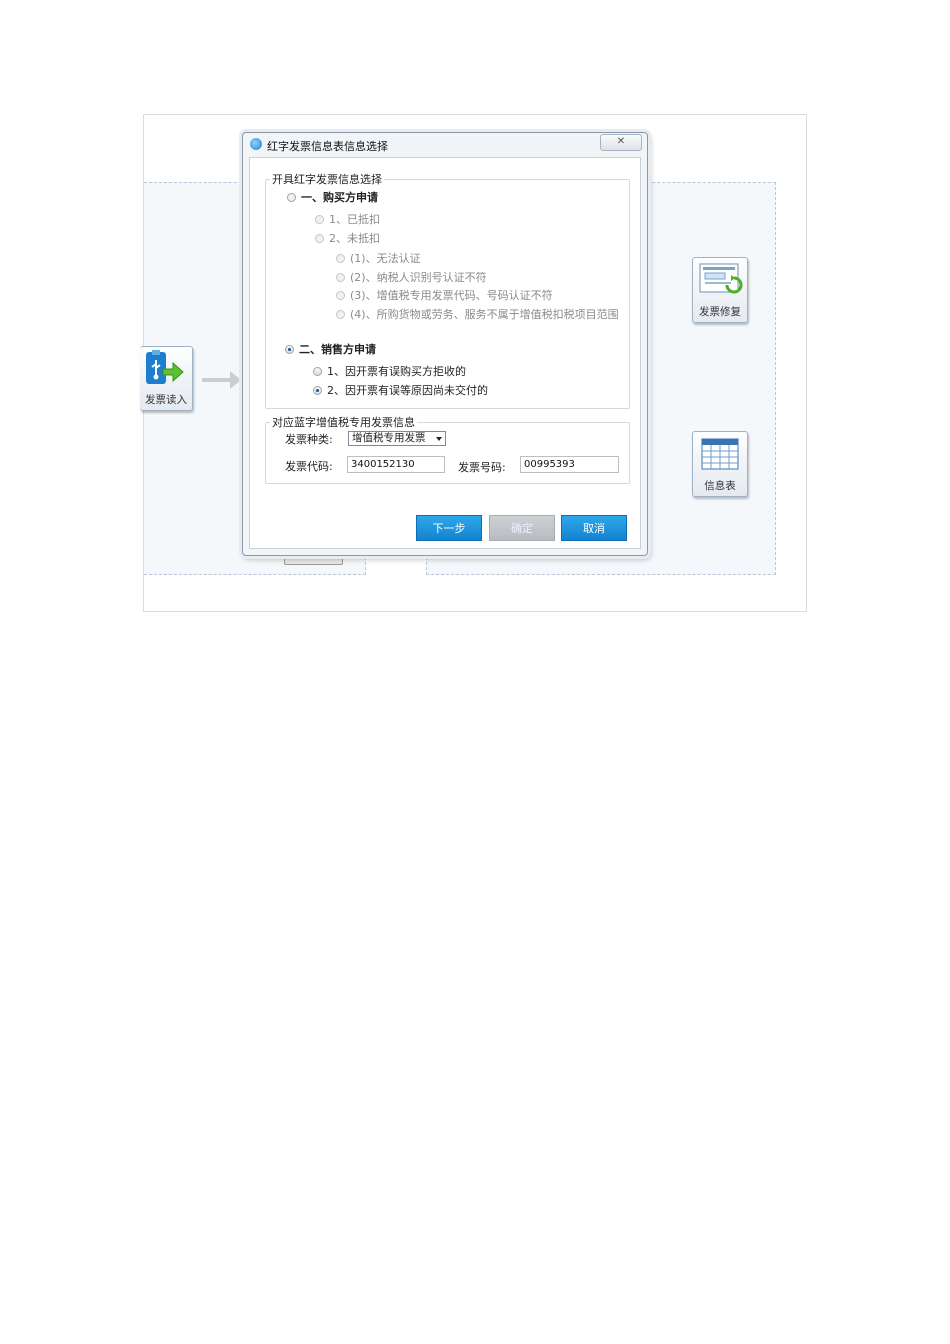 The image size is (950, 1344). I want to click on invoice-type-select: 增值税专用发票, so click(397, 438).